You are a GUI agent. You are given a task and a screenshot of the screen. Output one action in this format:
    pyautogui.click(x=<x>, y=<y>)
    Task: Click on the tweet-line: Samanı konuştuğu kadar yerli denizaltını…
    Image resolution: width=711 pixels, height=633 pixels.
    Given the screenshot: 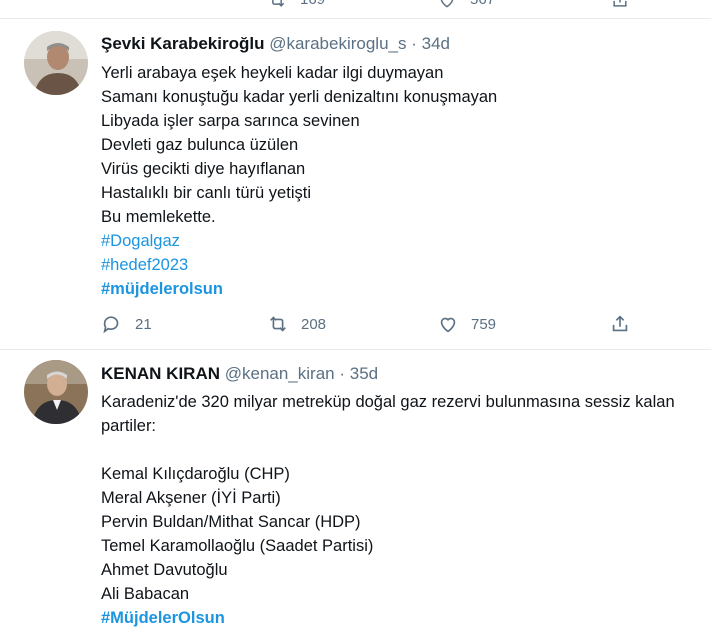 What is the action you would take?
    pyautogui.click(x=299, y=97)
    